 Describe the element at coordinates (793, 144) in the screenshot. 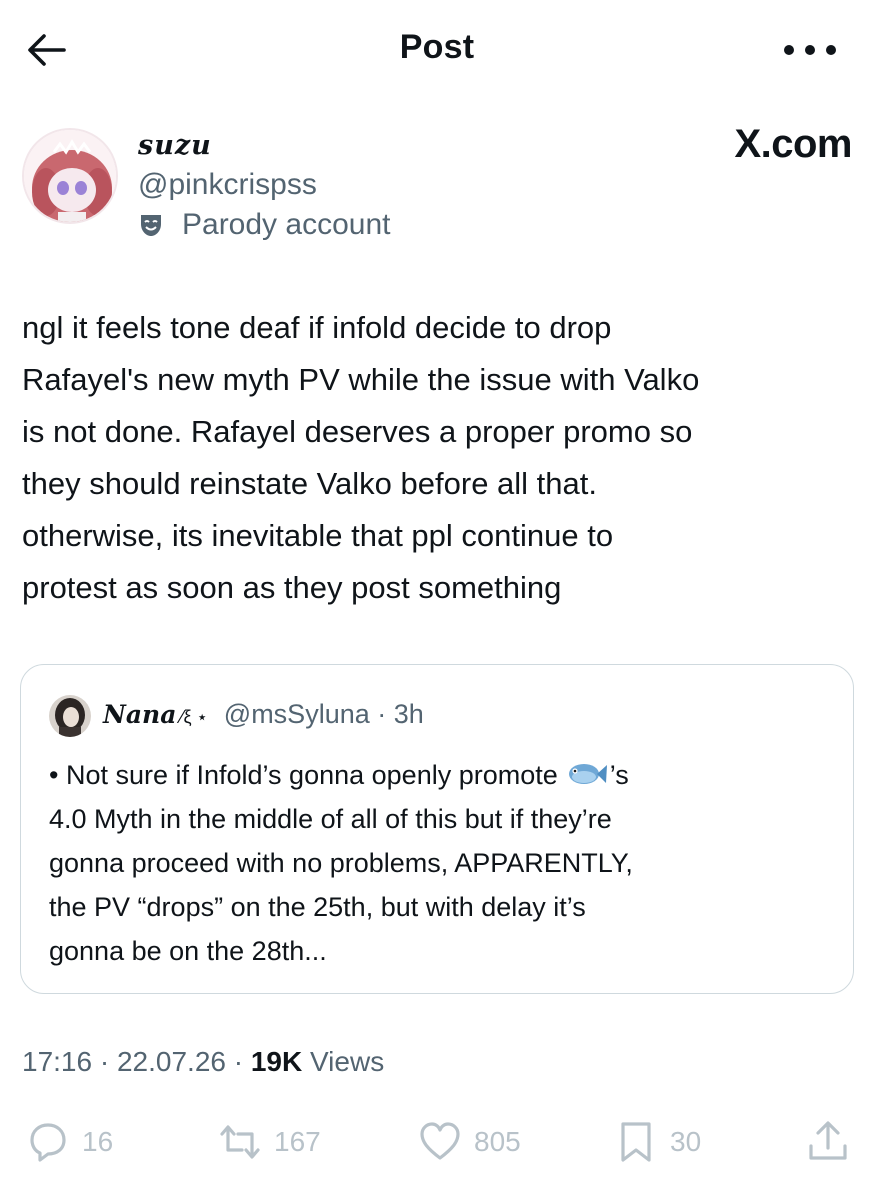

I see `x-com-logo: X.com` at that location.